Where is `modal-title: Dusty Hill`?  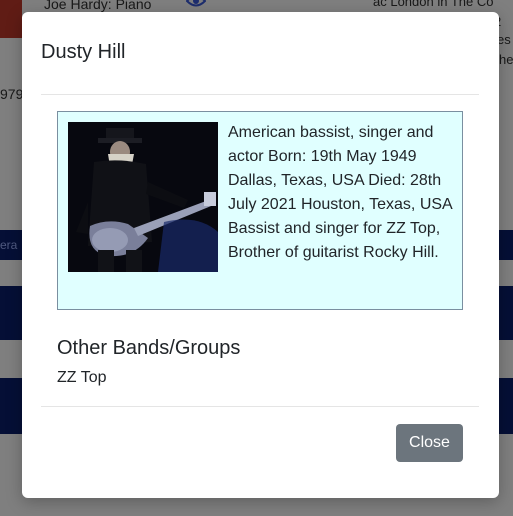
modal-title: Dusty Hill is located at coordinates (83, 52).